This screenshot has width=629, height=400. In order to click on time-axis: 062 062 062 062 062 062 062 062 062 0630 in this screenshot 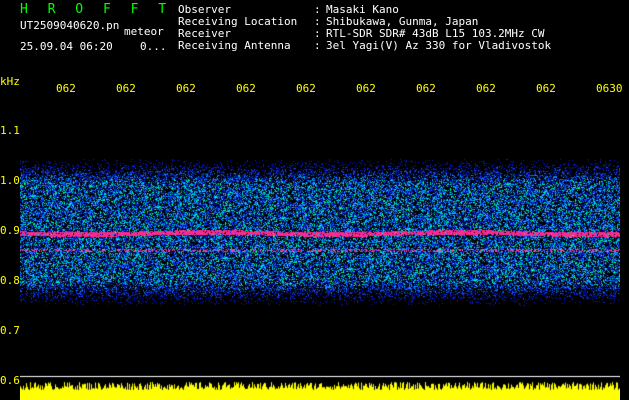, I will do `click(314, 87)`.